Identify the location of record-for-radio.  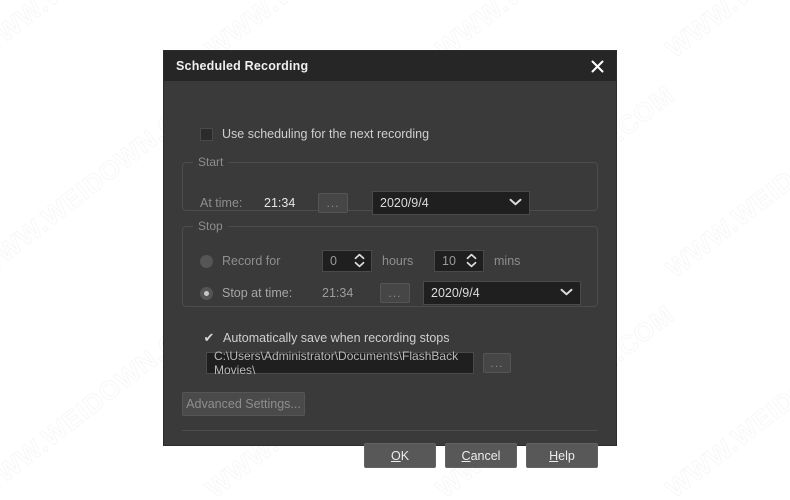
(206, 261).